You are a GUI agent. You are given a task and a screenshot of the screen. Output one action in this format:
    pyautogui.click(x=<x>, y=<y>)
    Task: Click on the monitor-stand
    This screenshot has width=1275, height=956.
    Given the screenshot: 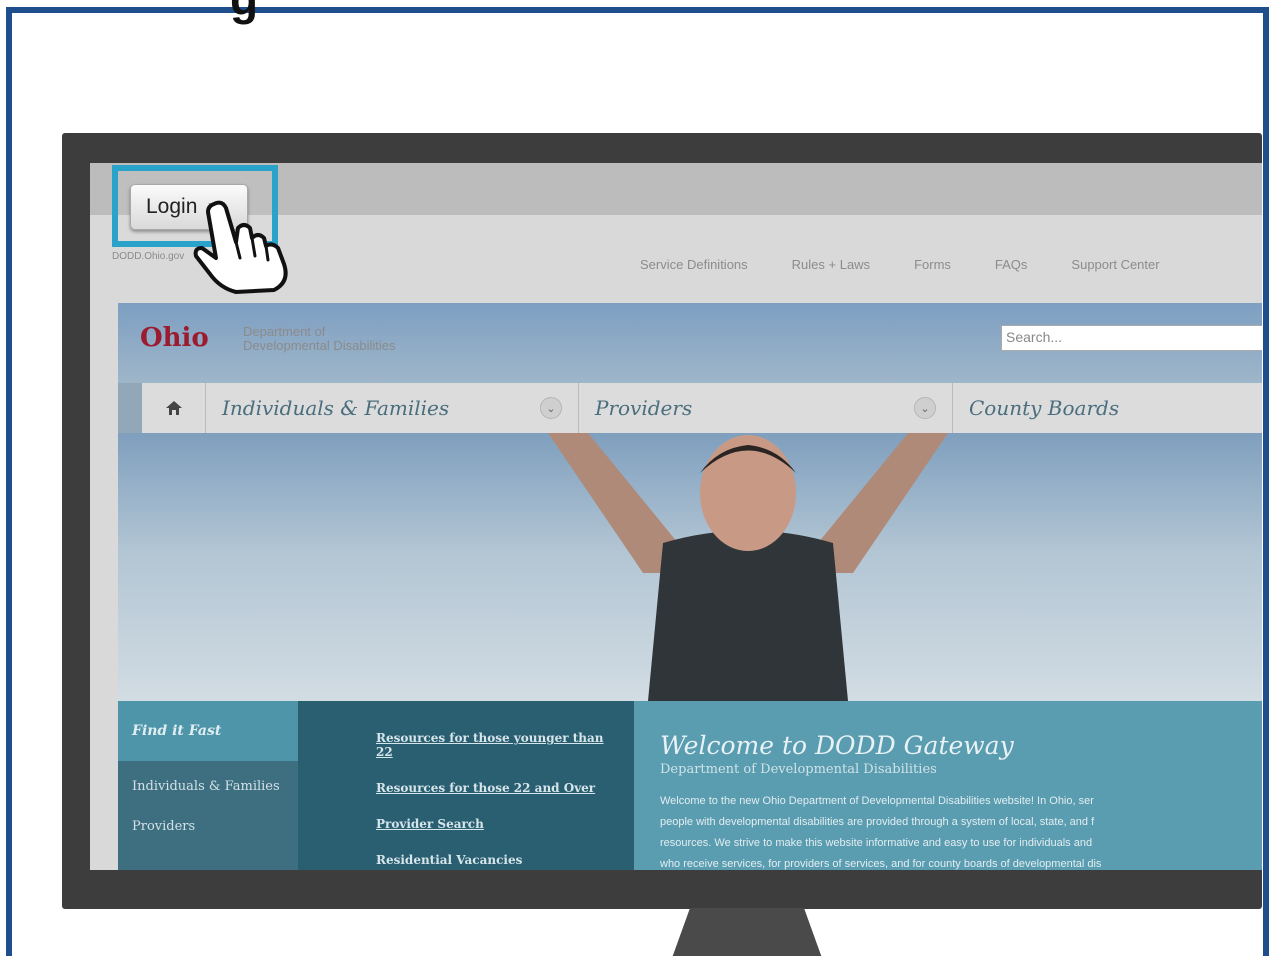 What is the action you would take?
    pyautogui.click(x=747, y=932)
    